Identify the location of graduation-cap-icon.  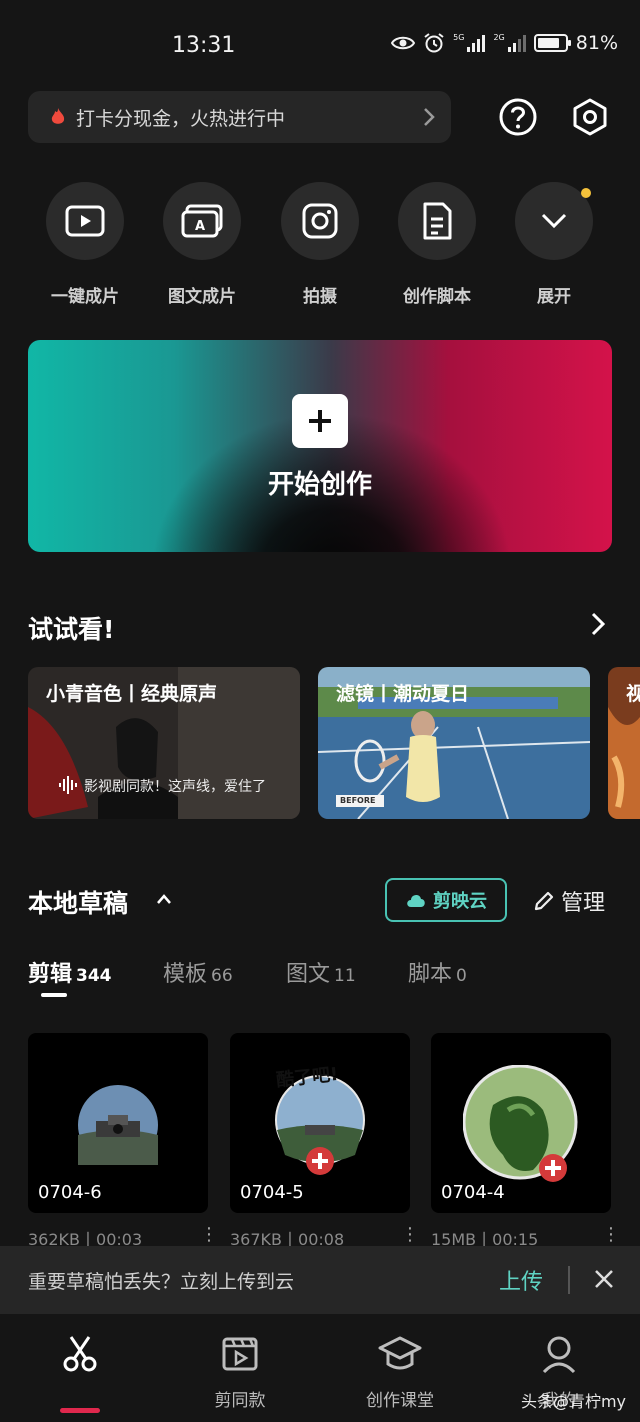
(400, 1353).